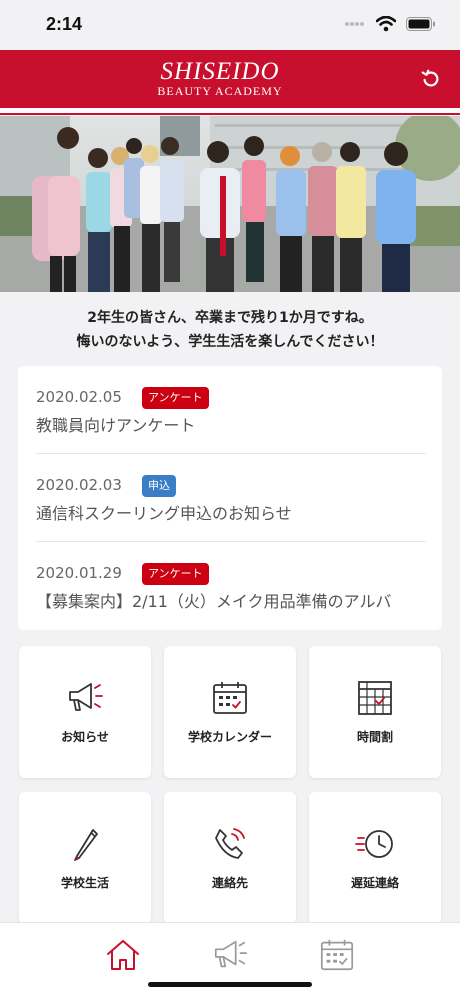 This screenshot has width=460, height=996. I want to click on tile-label: 遅延連絡, so click(374, 883).